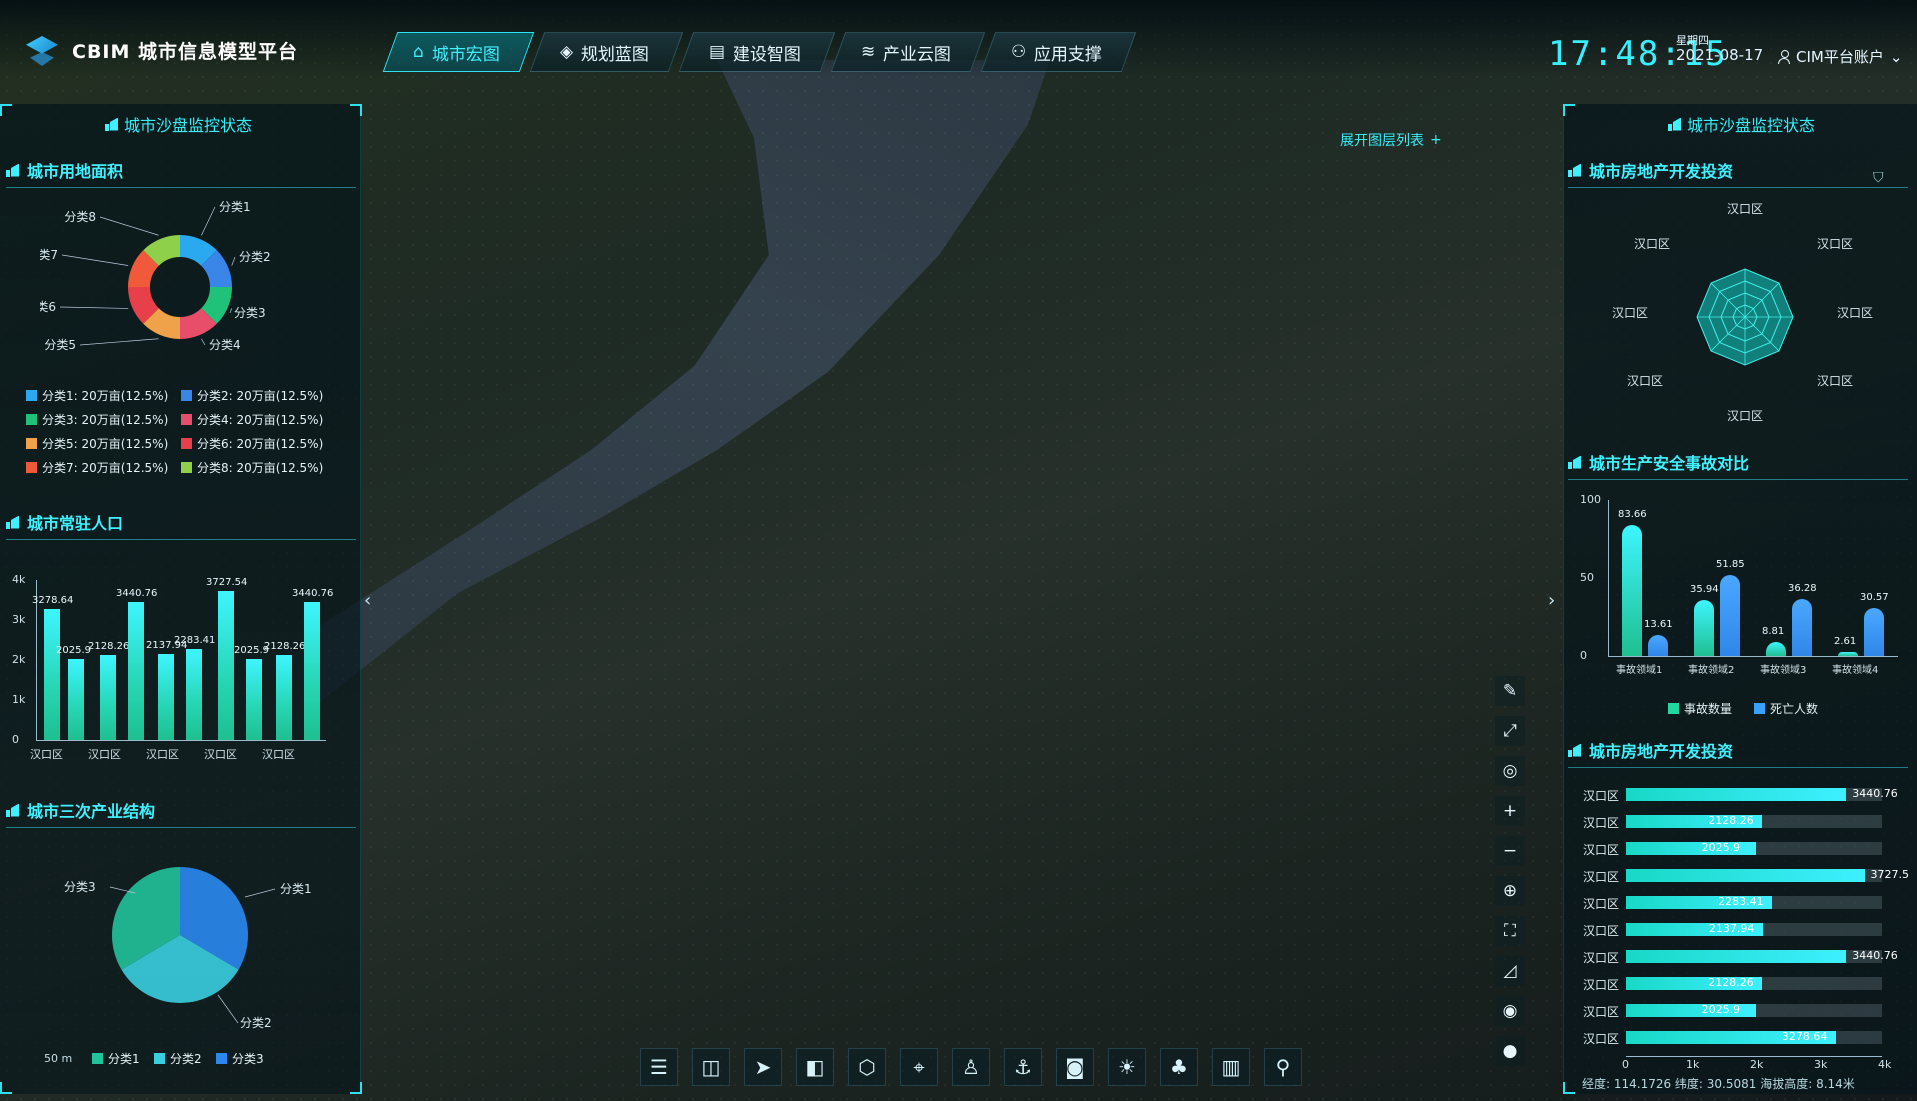 The height and width of the screenshot is (1101, 1917). What do you see at coordinates (105, 468) in the screenshot?
I see `legend-label: 分类7: 20万亩(12.5%)` at bounding box center [105, 468].